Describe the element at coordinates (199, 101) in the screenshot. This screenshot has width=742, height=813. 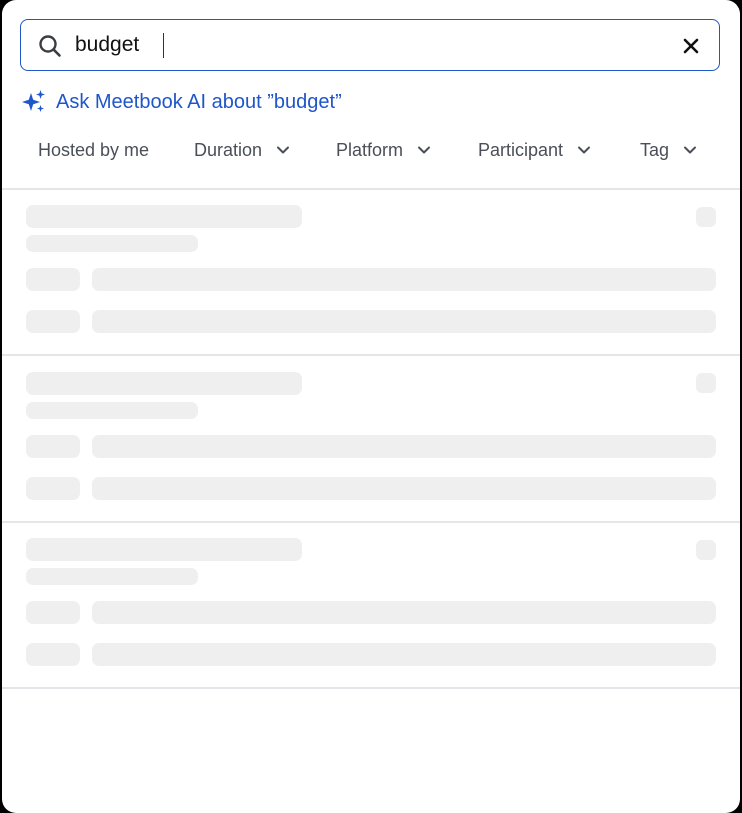
I see `ask-ai-label: Ask Meetbook AI about ”budget”` at that location.